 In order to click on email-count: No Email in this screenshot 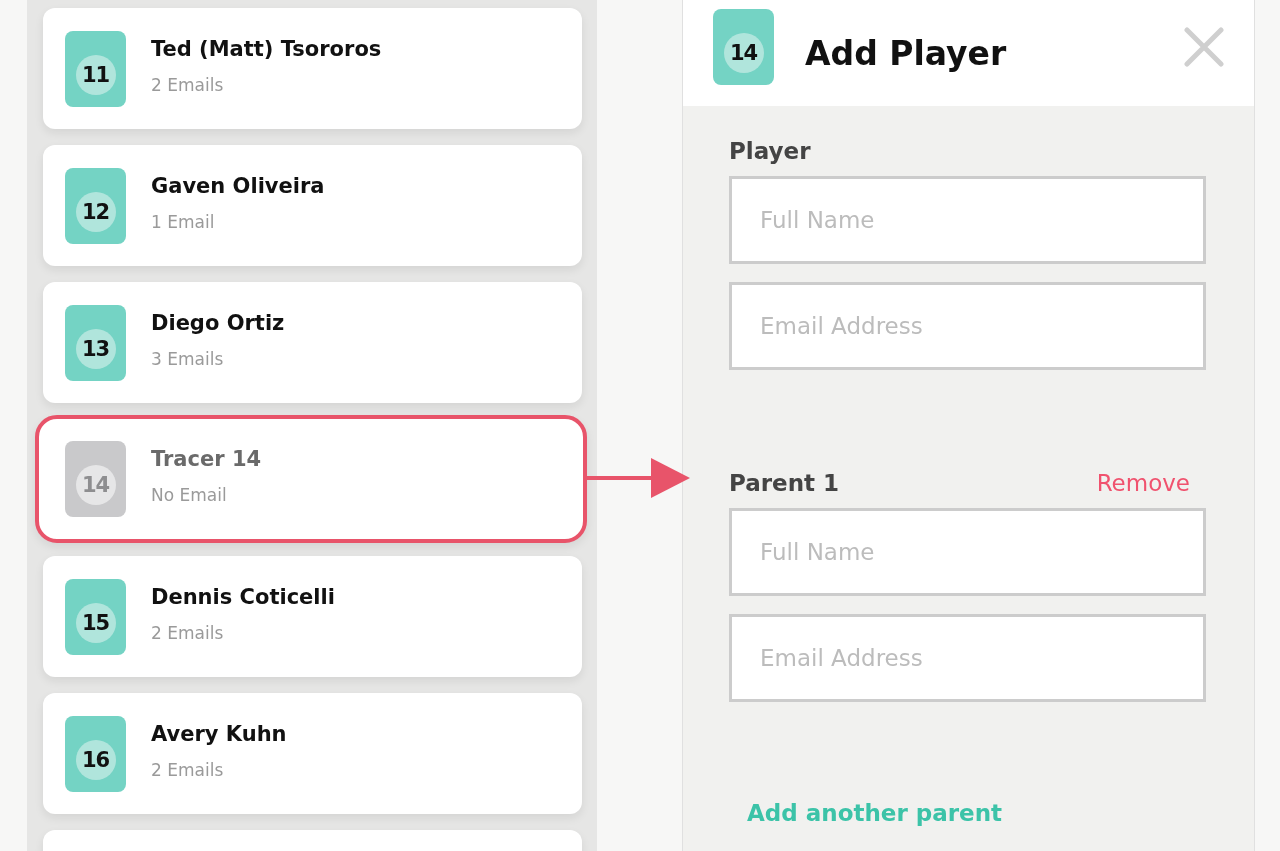, I will do `click(189, 495)`.